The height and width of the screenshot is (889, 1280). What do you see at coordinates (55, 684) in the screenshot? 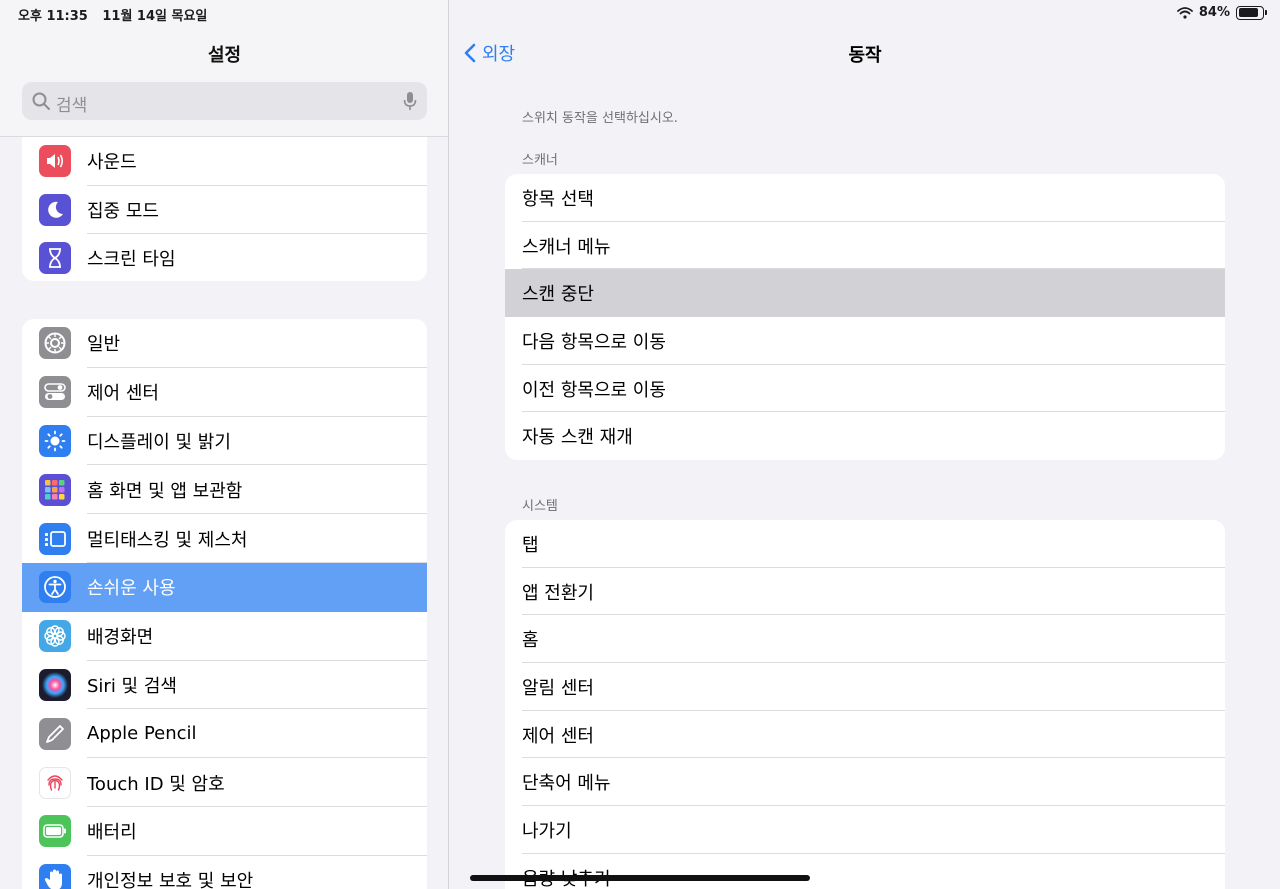
I see `siri-icon` at bounding box center [55, 684].